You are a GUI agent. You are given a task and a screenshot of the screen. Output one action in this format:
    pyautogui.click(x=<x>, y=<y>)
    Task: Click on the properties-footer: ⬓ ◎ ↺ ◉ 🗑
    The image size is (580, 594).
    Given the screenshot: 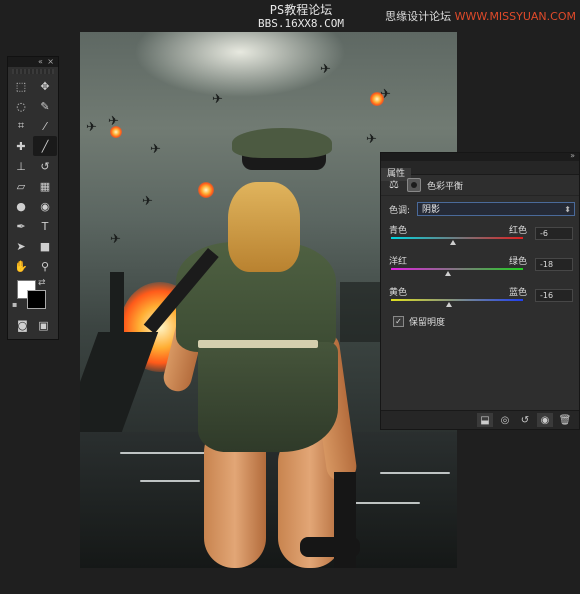 What is the action you would take?
    pyautogui.click(x=480, y=419)
    